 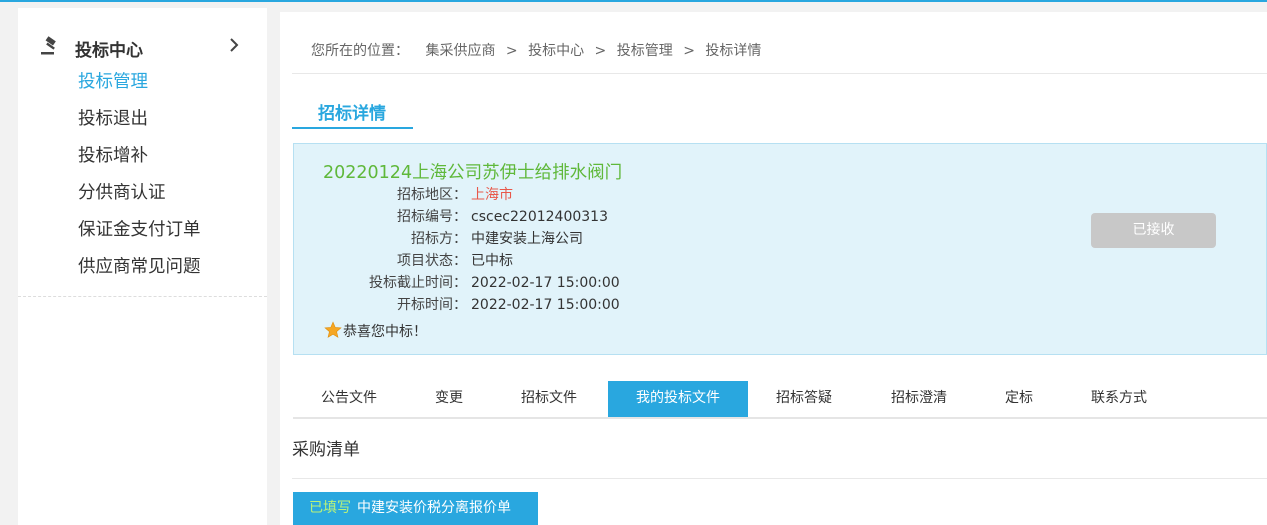 I want to click on info-value: 已中标, so click(x=492, y=261).